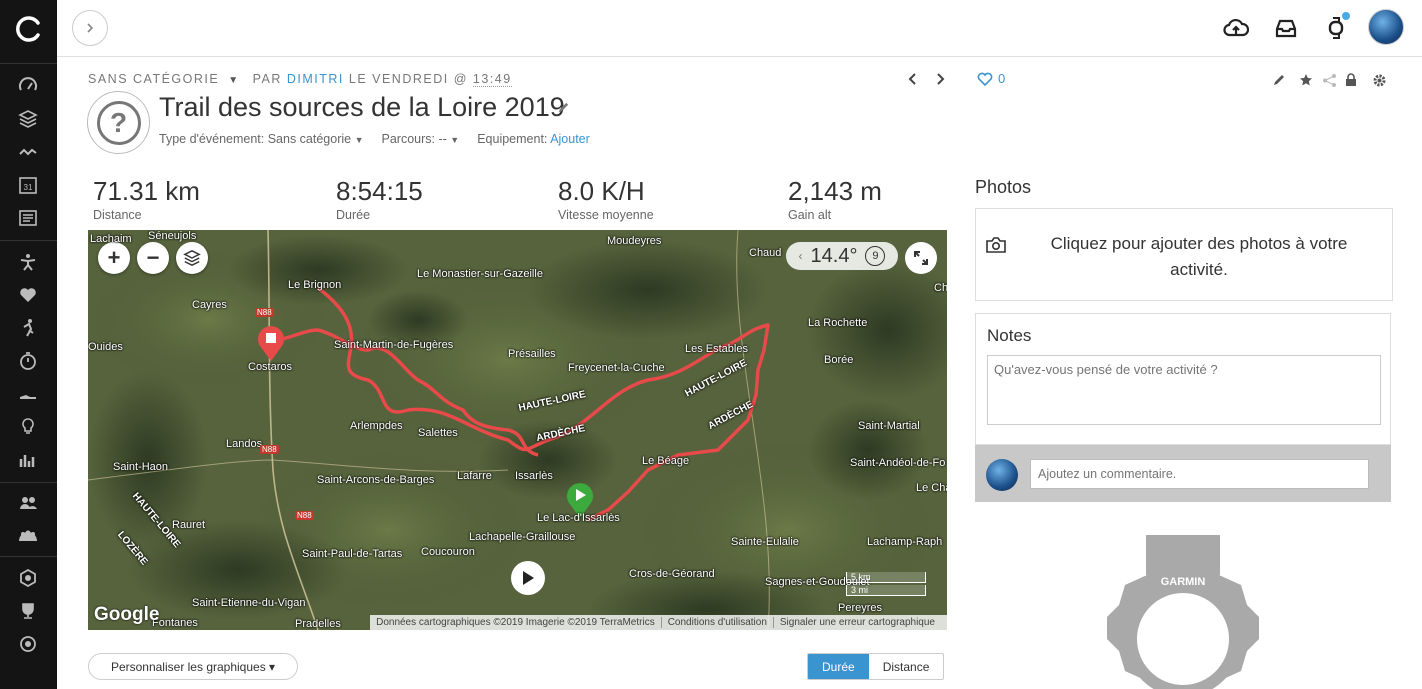 The width and height of the screenshot is (1422, 689). Describe the element at coordinates (985, 79) in the screenshot. I see `heart-outline-icon` at that location.